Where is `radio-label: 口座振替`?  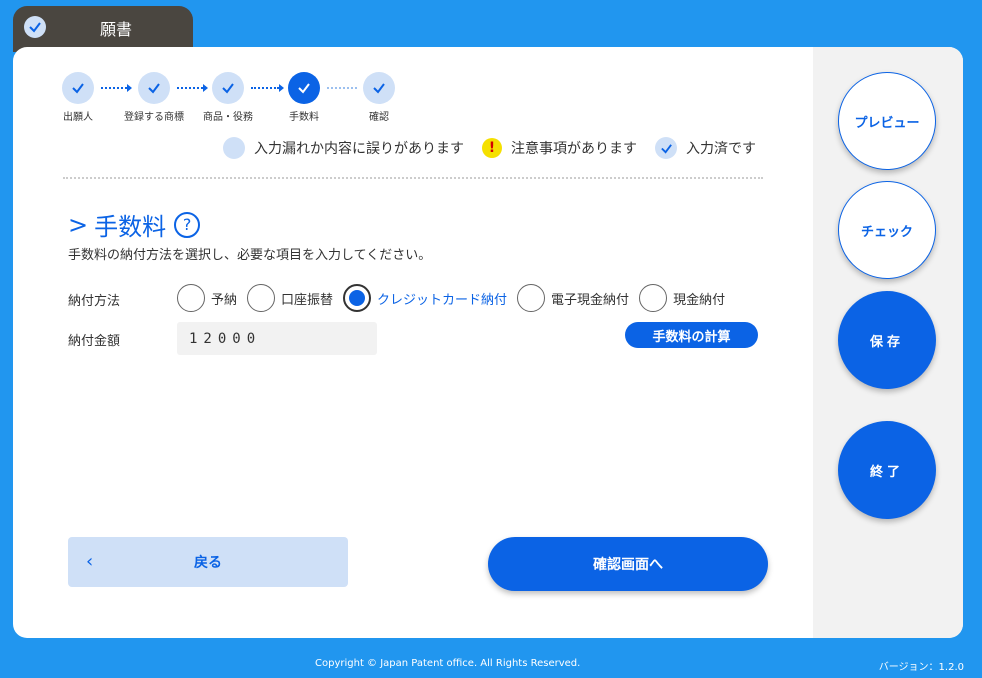
radio-label: 口座振替 is located at coordinates (307, 300).